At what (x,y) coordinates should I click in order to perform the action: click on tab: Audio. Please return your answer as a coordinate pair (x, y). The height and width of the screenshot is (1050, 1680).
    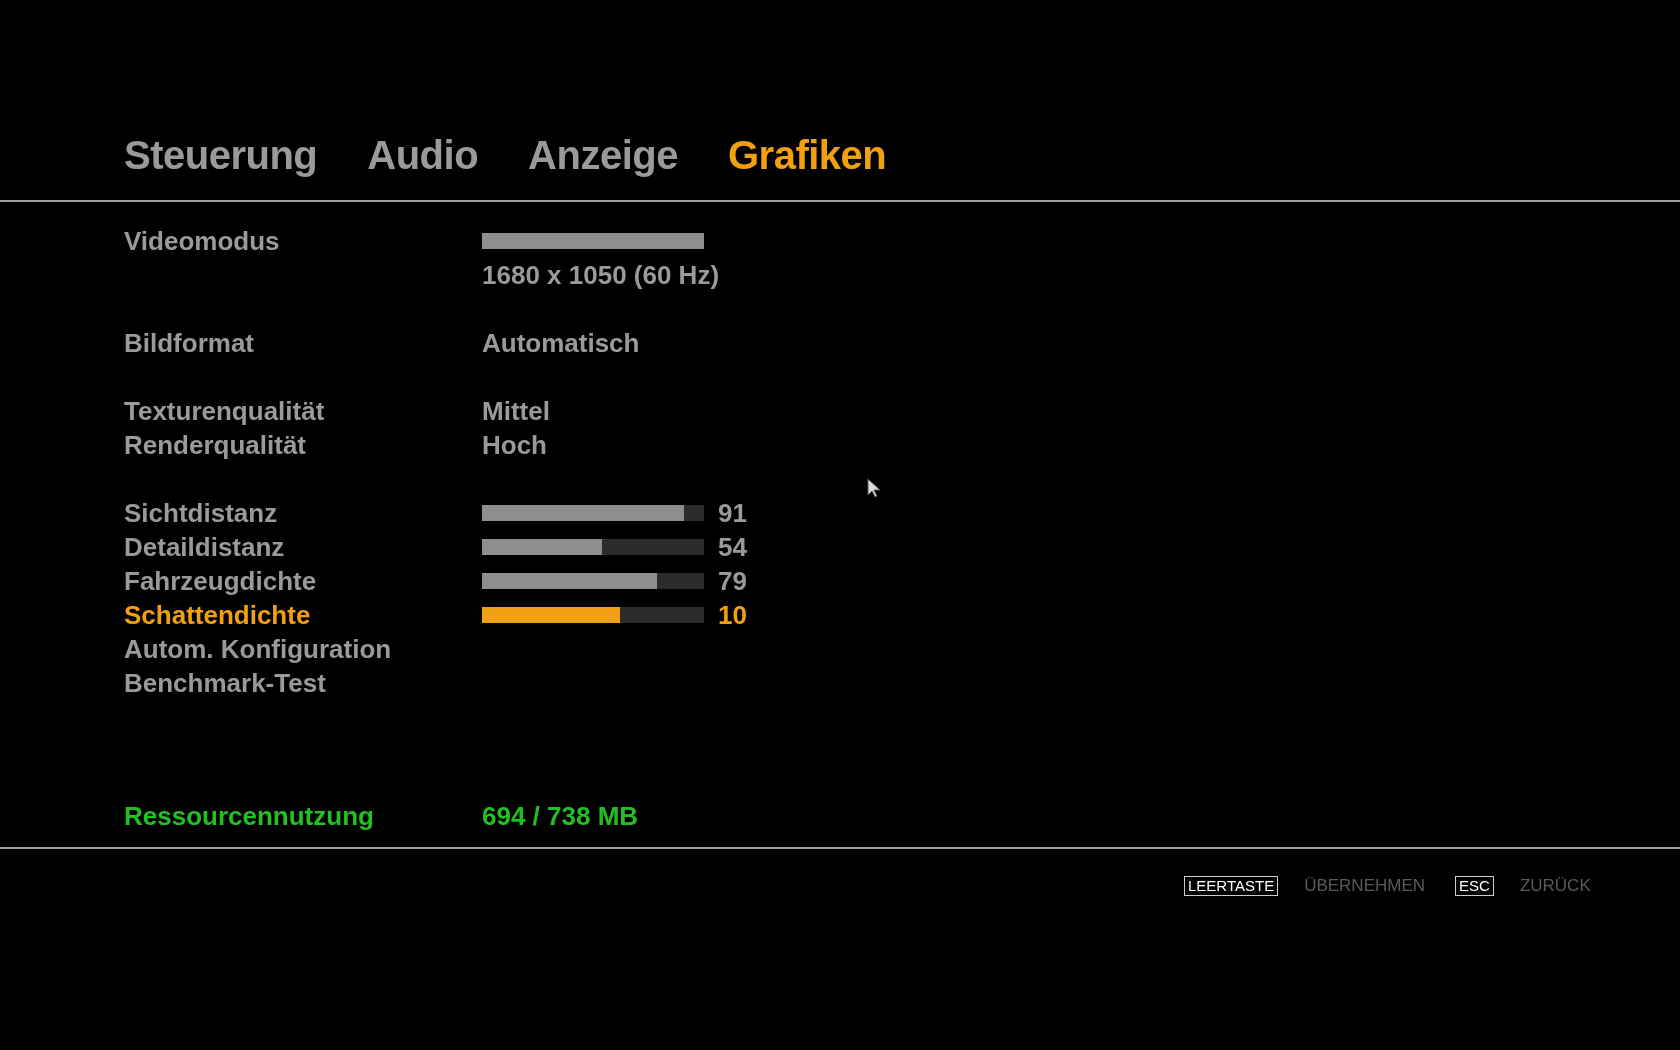
    Looking at the image, I should click on (423, 155).